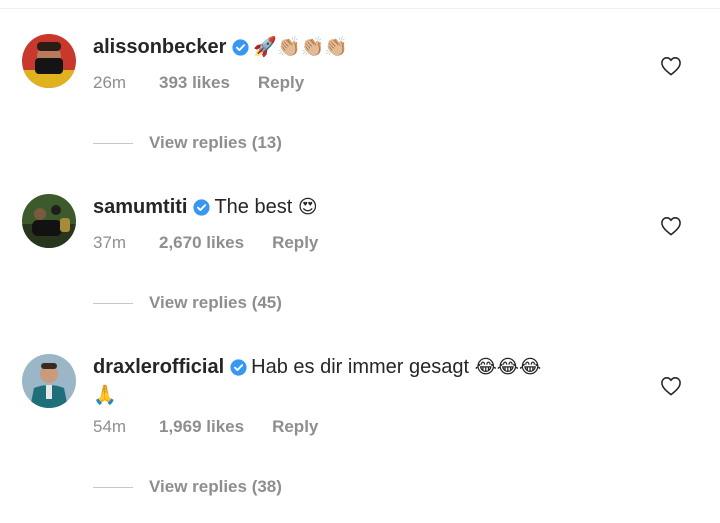 Image resolution: width=720 pixels, height=523 pixels. I want to click on comment-meta: 26m 393 likes Reply, so click(198, 83).